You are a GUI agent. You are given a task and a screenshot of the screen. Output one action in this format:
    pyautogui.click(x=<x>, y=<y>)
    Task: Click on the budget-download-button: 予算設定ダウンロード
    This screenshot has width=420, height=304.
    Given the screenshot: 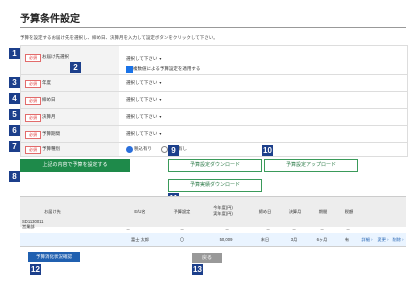 What is the action you would take?
    pyautogui.click(x=215, y=165)
    